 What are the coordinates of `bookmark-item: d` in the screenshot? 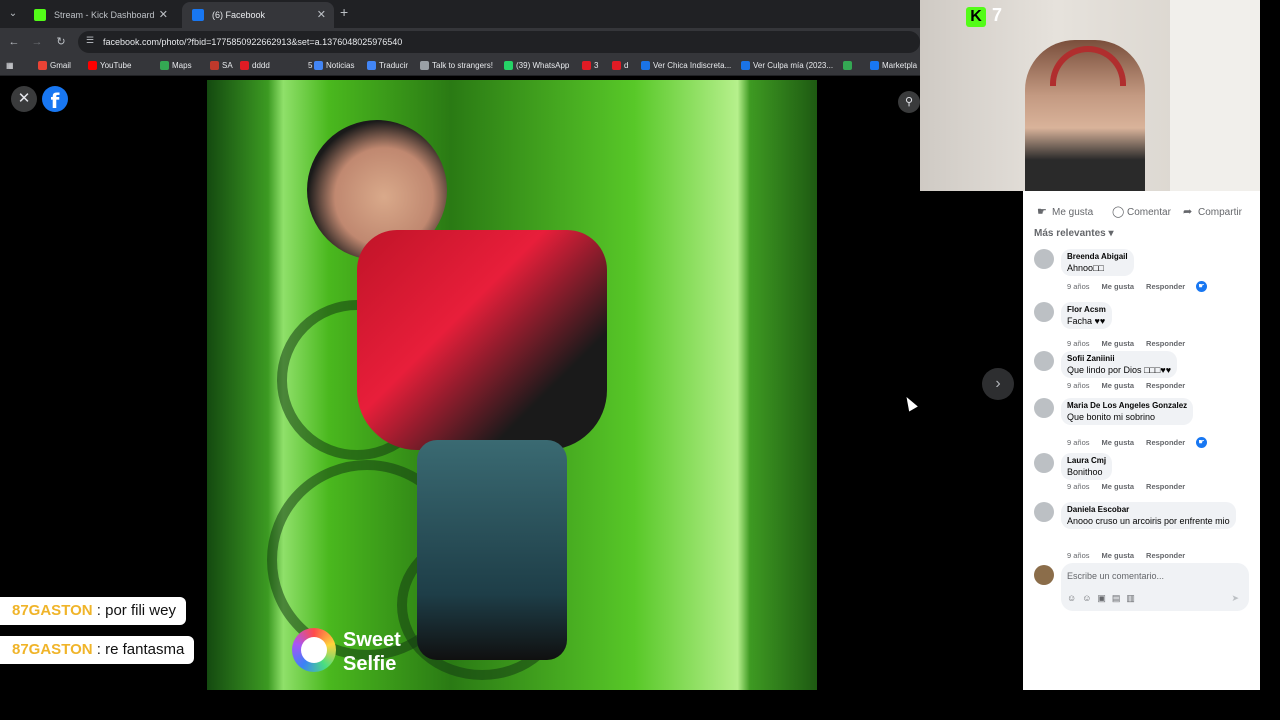 It's located at (620, 65).